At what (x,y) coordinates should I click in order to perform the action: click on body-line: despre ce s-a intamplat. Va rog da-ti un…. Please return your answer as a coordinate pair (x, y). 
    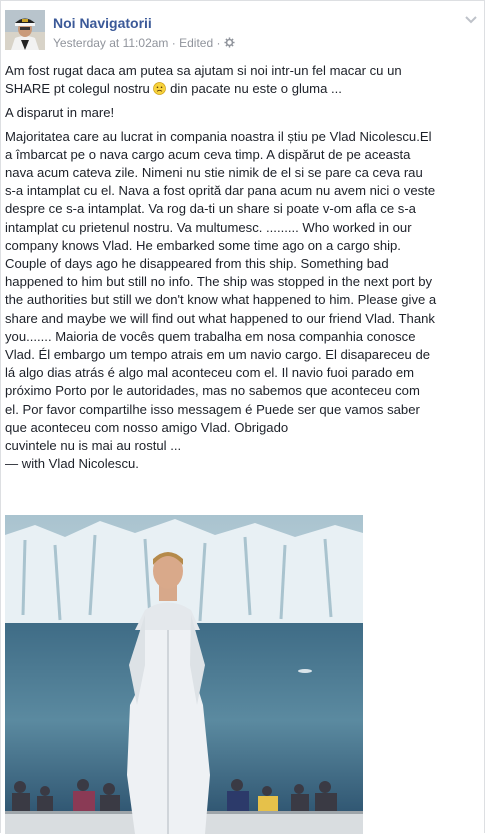
    Looking at the image, I should click on (210, 209).